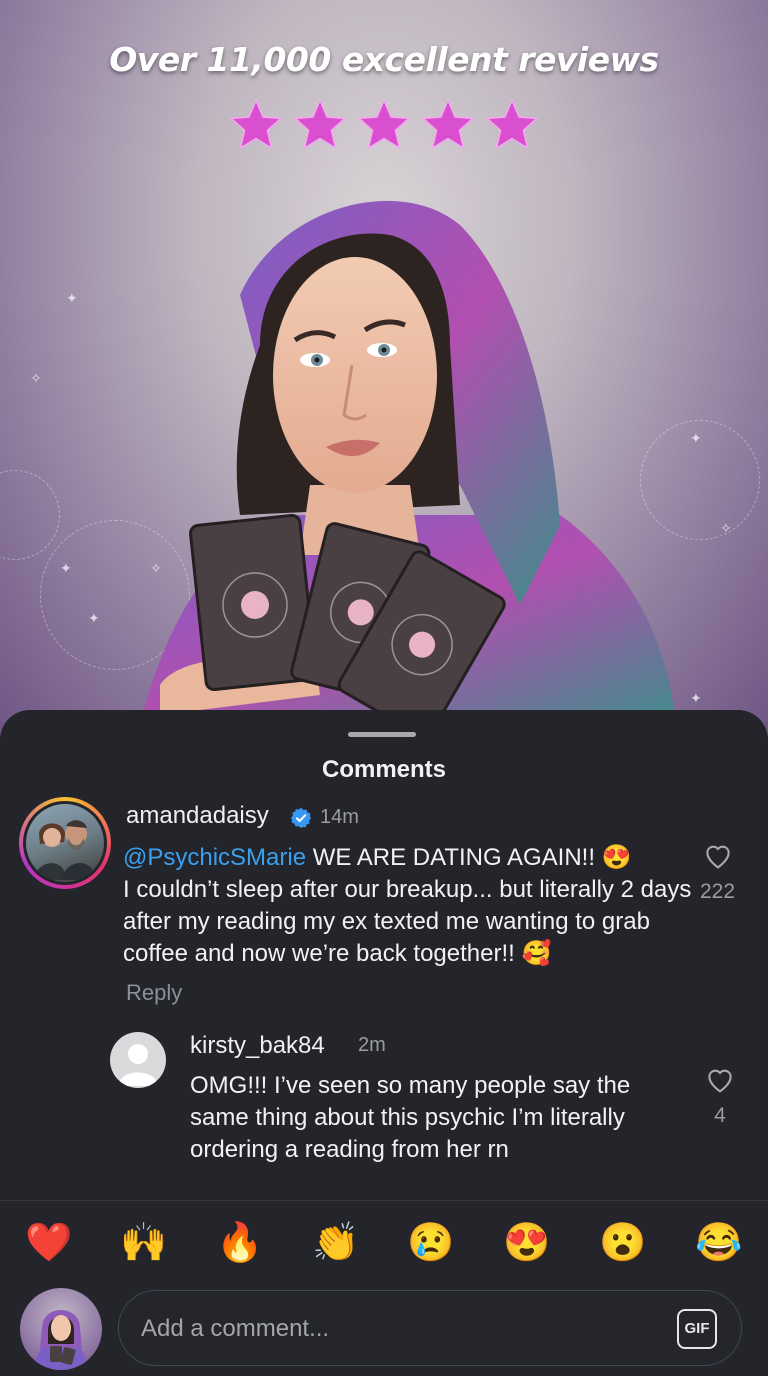  What do you see at coordinates (339, 817) in the screenshot?
I see `comment-timestamp: 14m` at bounding box center [339, 817].